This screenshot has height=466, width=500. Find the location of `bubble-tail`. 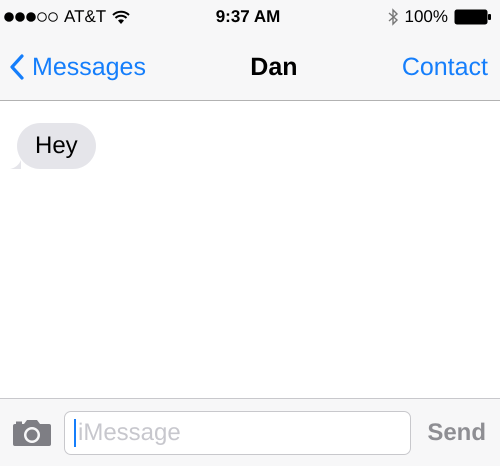

bubble-tail is located at coordinates (15, 164).